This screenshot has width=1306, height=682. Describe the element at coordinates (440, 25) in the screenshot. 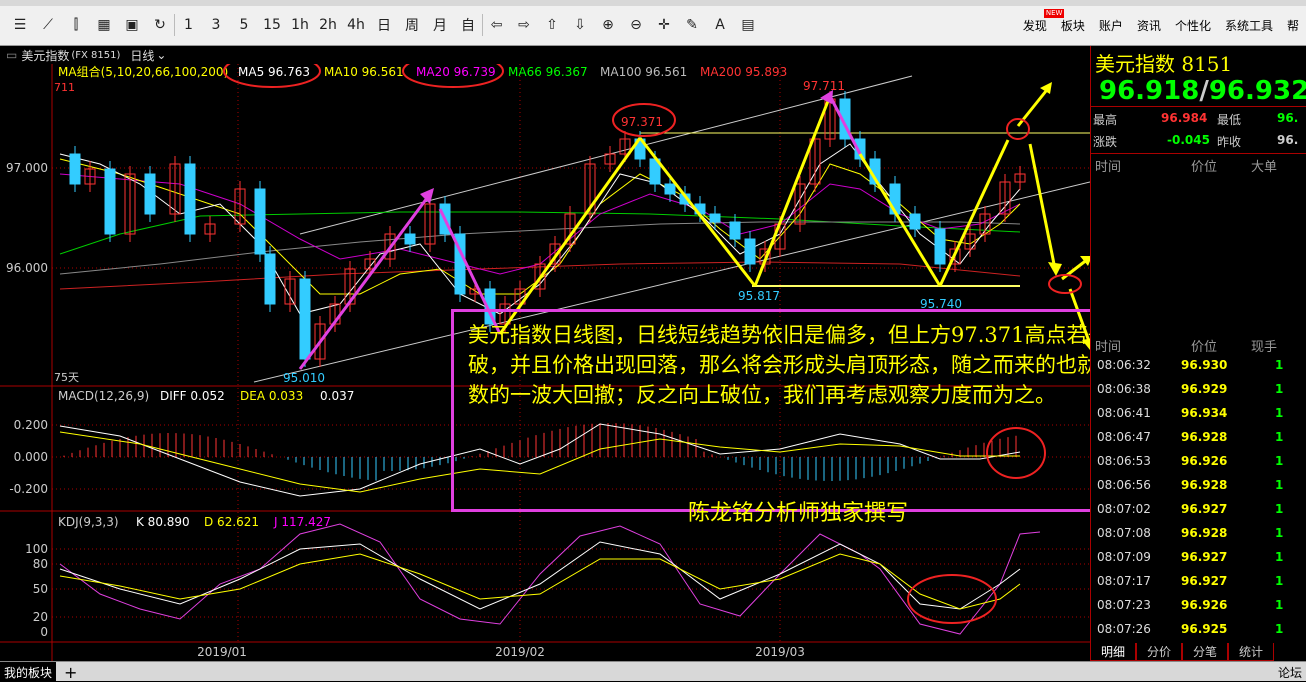

I see `period-month: 月` at that location.